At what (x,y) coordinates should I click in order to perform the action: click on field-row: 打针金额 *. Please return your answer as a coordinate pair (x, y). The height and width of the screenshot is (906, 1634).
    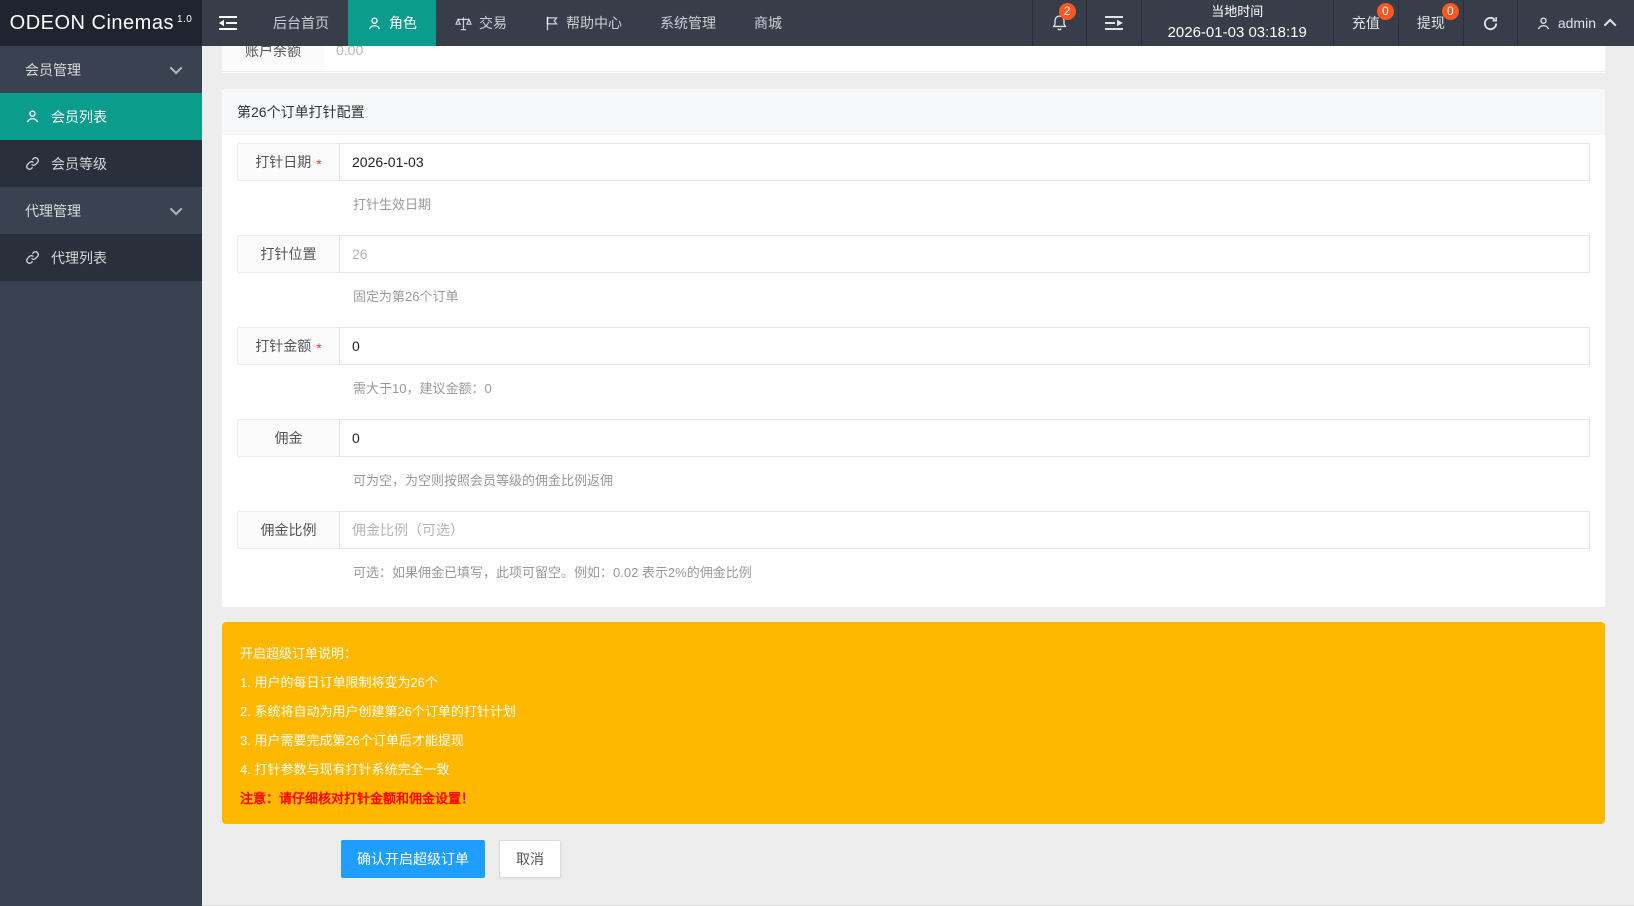
    Looking at the image, I should click on (913, 346).